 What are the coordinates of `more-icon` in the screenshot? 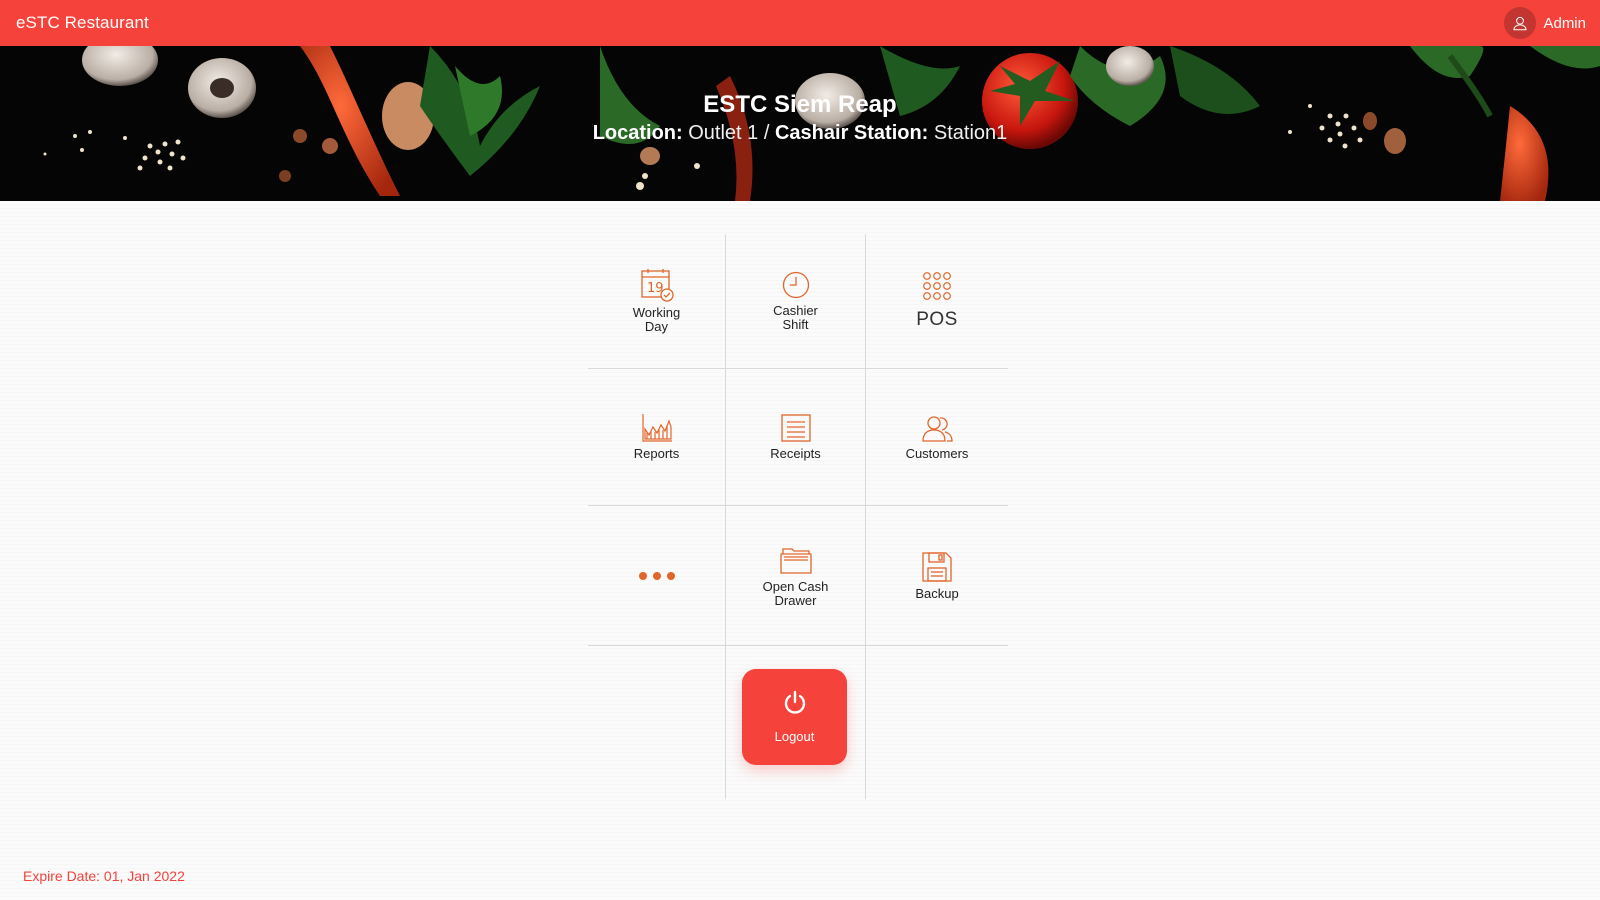 It's located at (657, 576).